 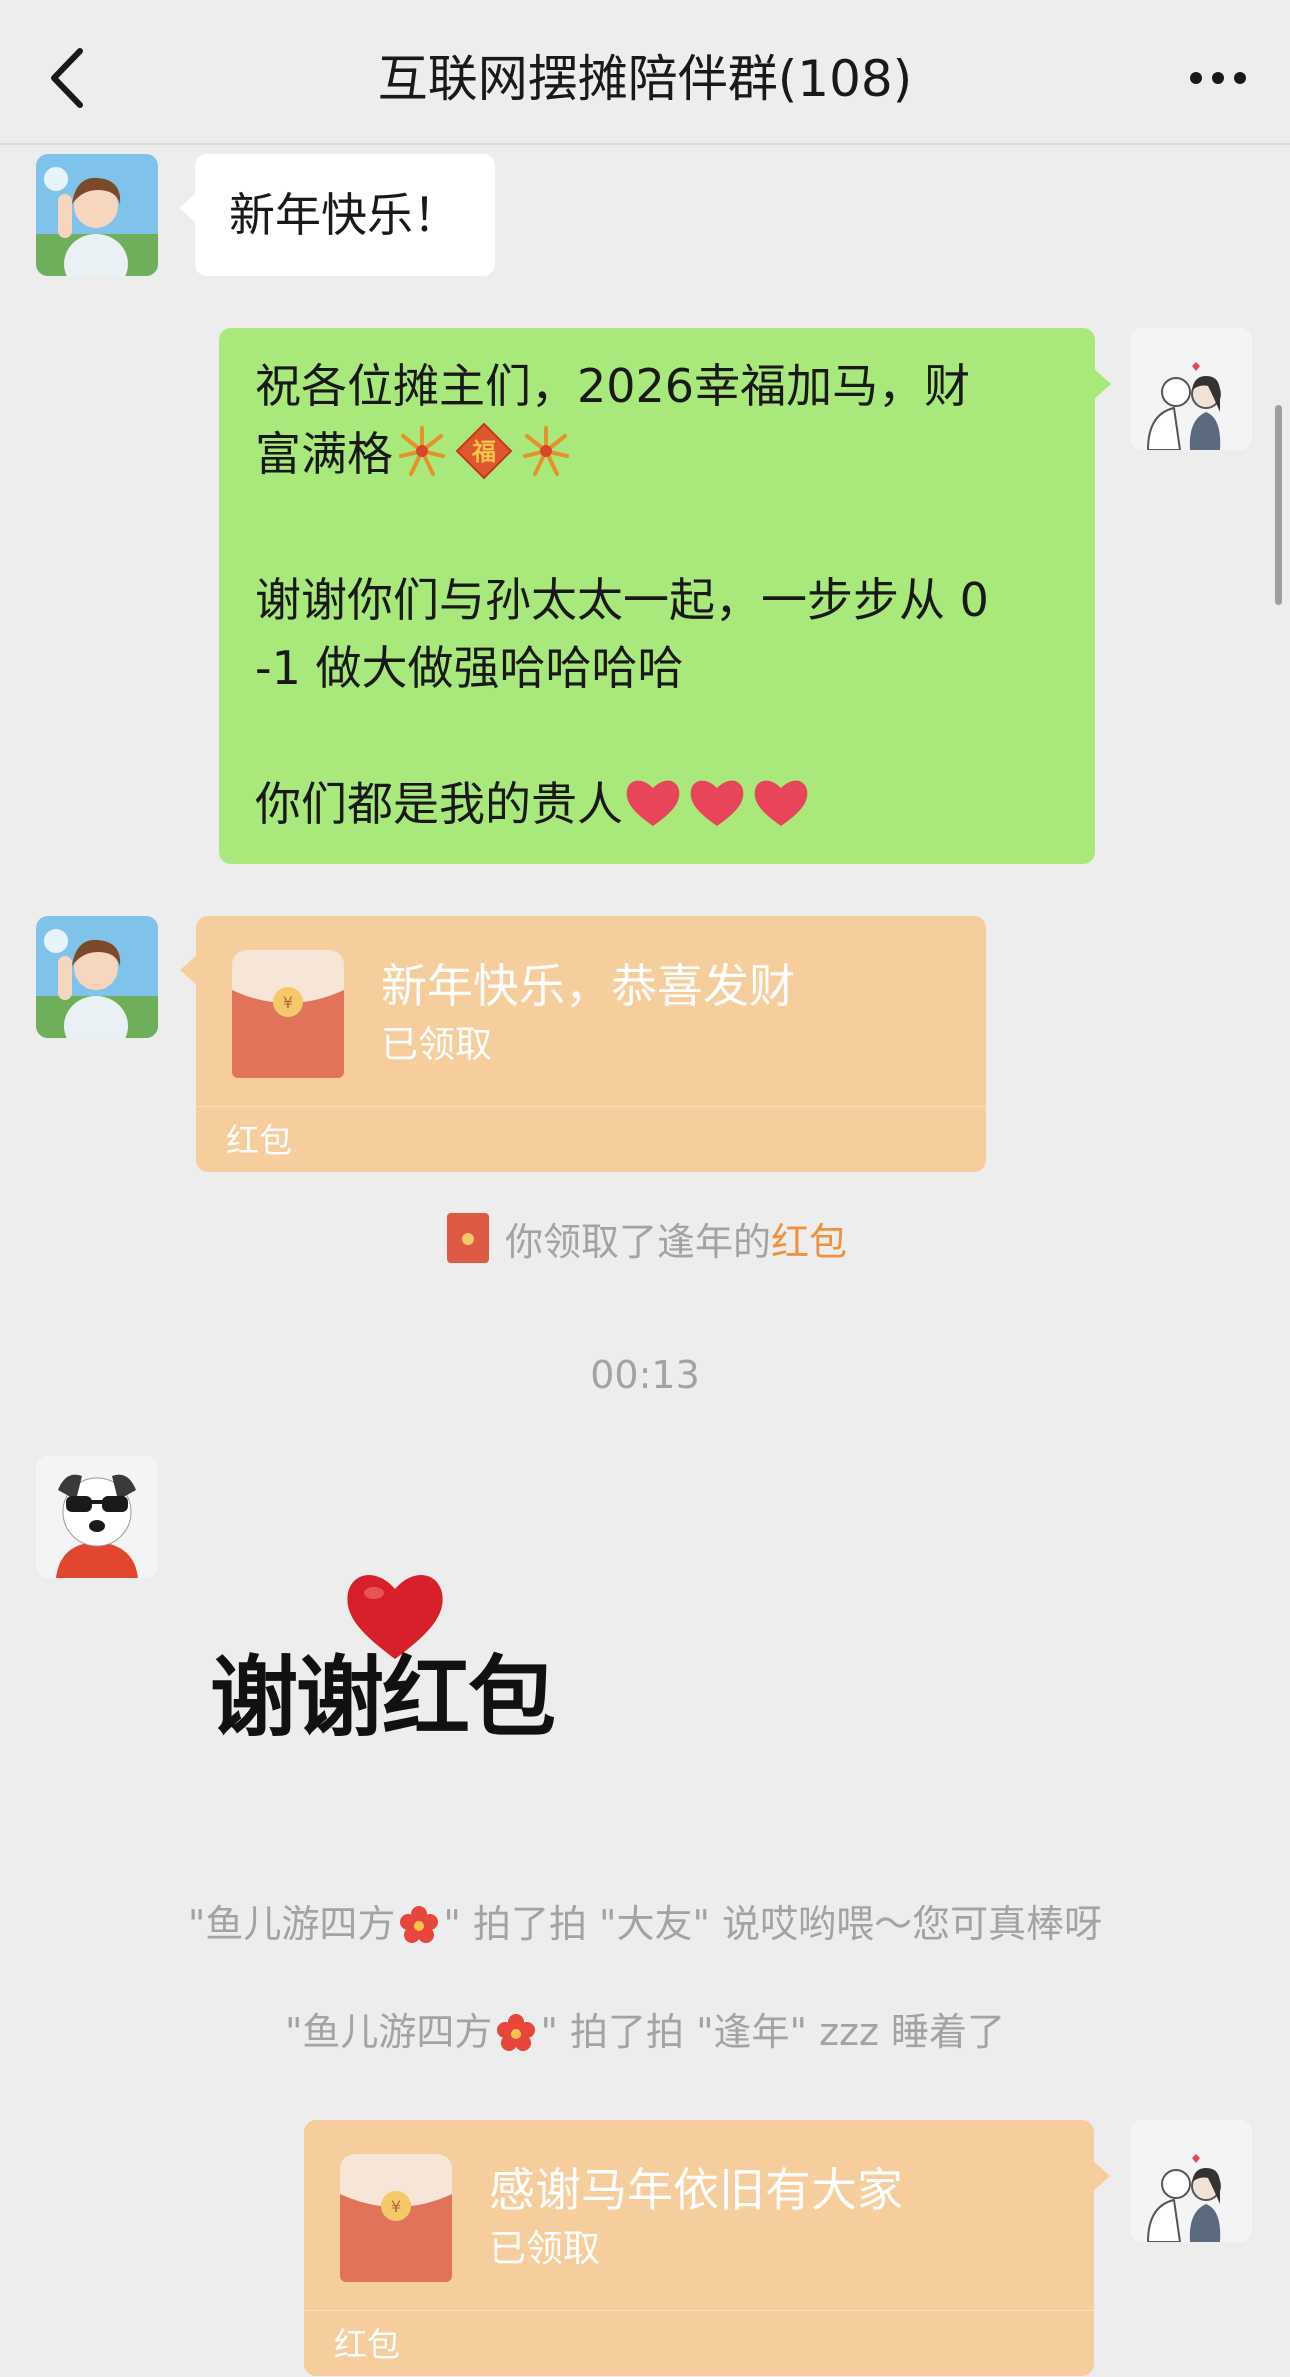 What do you see at coordinates (696, 2190) in the screenshot?
I see `red-packet-title: 感谢马年依旧有大家` at bounding box center [696, 2190].